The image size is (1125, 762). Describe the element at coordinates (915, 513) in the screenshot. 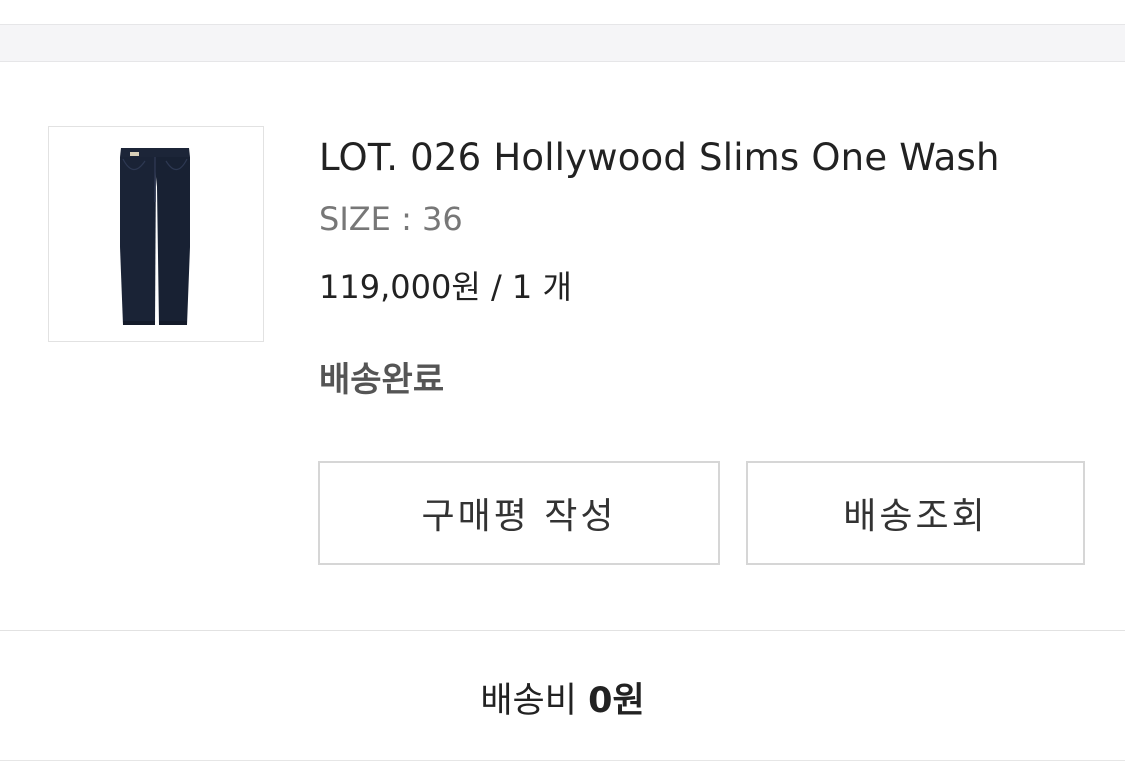

I see `track-delivery-button: 배송조회` at that location.